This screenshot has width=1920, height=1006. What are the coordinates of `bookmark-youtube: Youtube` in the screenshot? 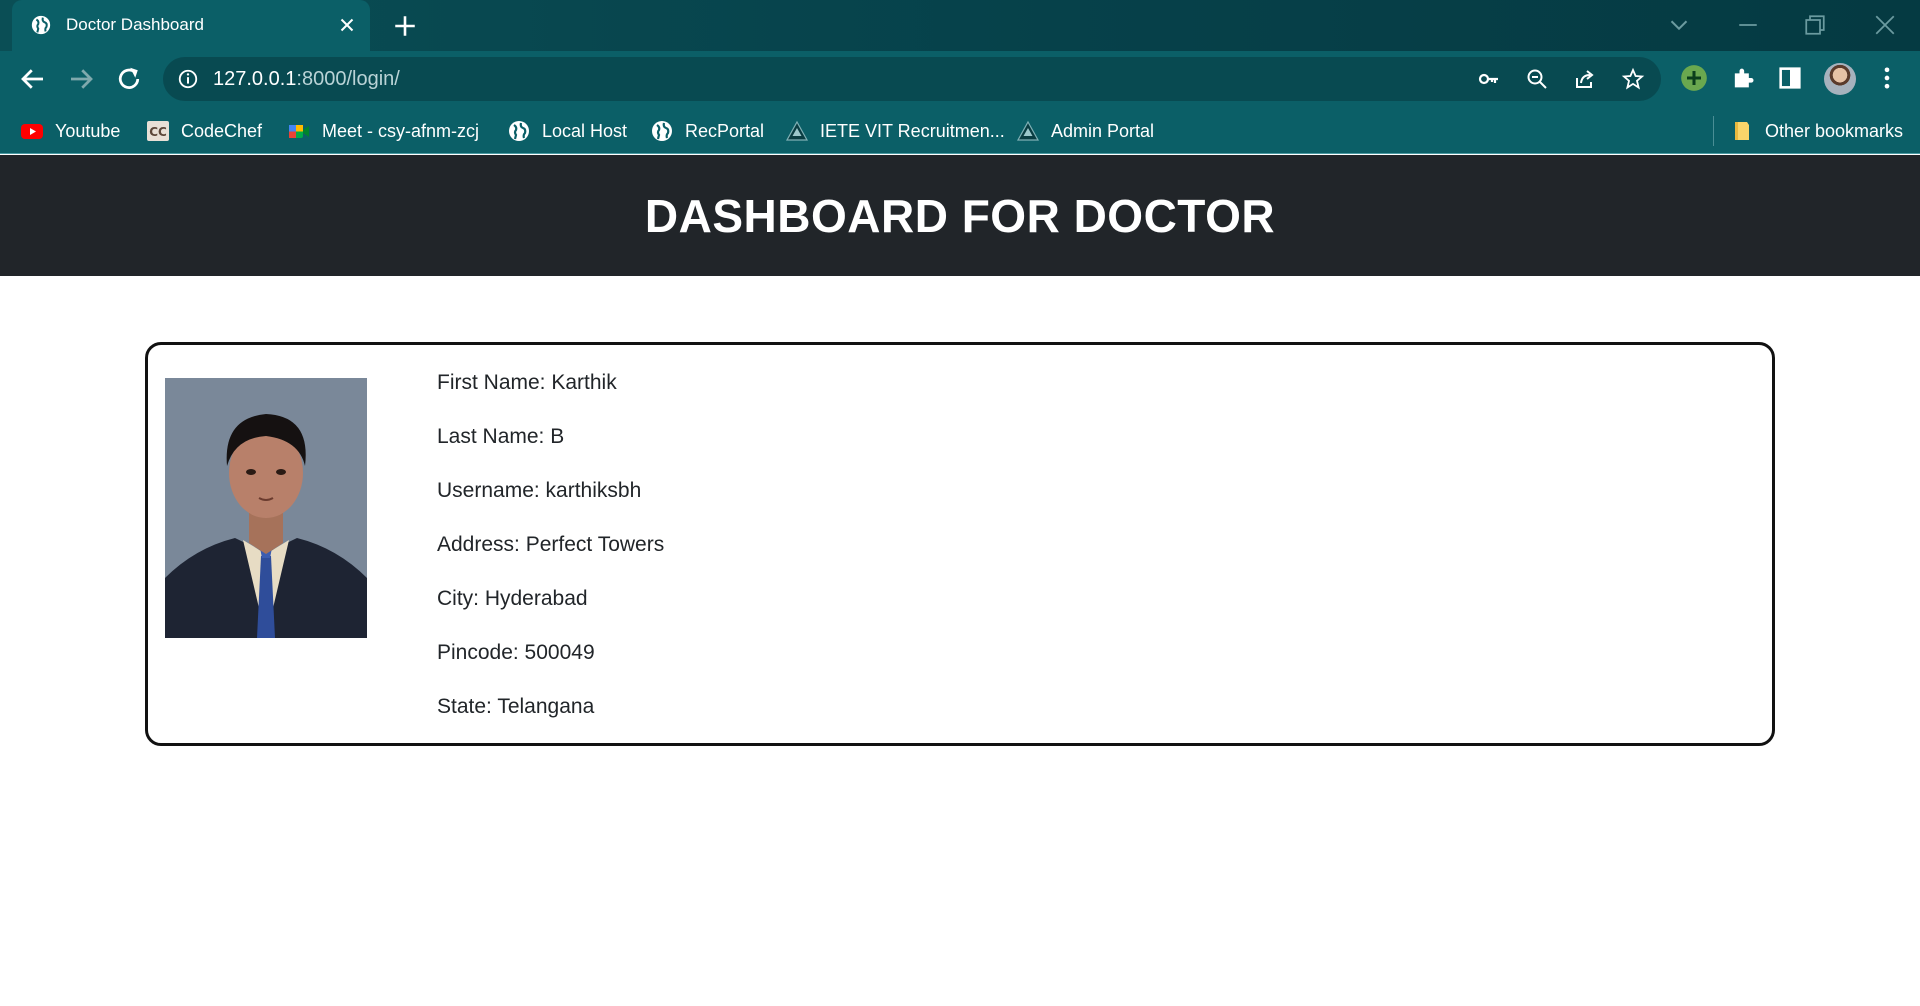 It's located at (70, 131).